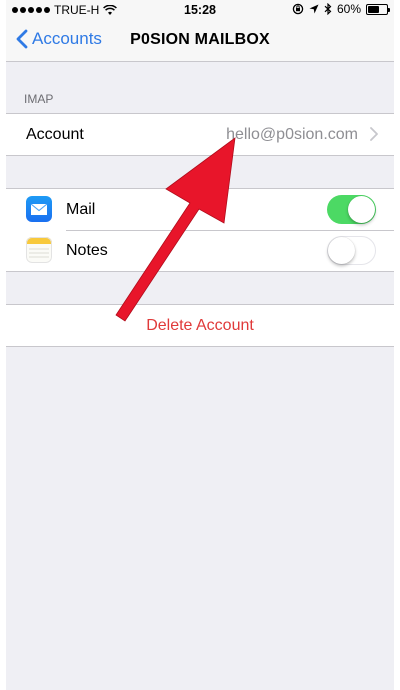 Image resolution: width=400 pixels, height=690 pixels. What do you see at coordinates (374, 134) in the screenshot?
I see `chevron-right-icon` at bounding box center [374, 134].